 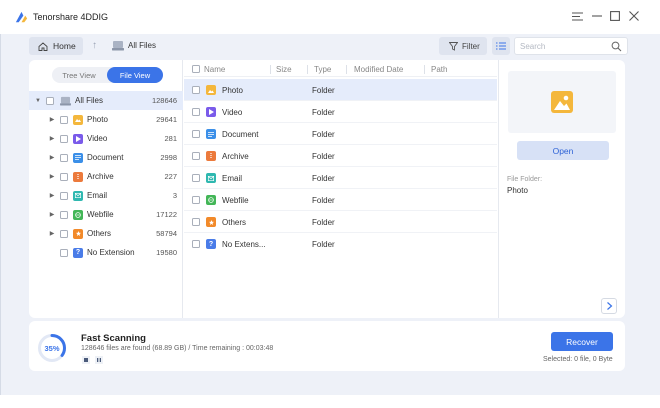 I want to click on tree-item-label: No Extension, so click(x=111, y=252).